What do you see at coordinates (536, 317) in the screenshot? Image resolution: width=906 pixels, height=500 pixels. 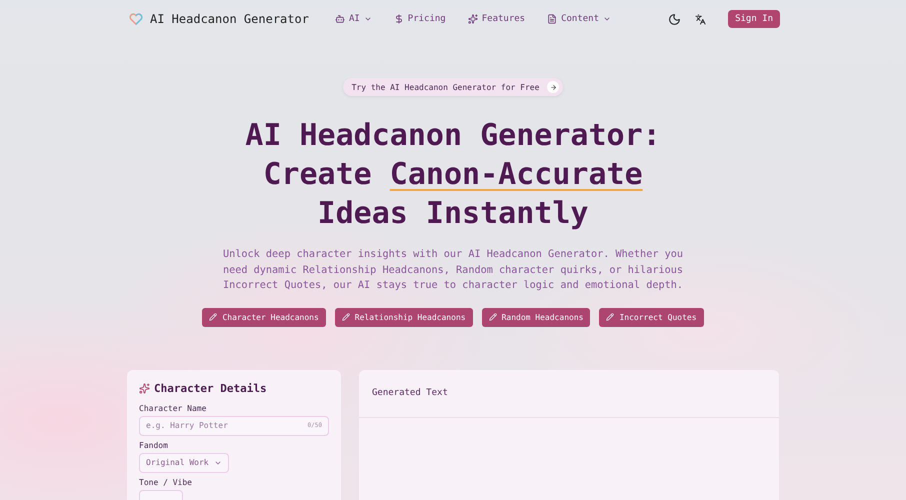 I see `mode-button: Random Headcanons` at bounding box center [536, 317].